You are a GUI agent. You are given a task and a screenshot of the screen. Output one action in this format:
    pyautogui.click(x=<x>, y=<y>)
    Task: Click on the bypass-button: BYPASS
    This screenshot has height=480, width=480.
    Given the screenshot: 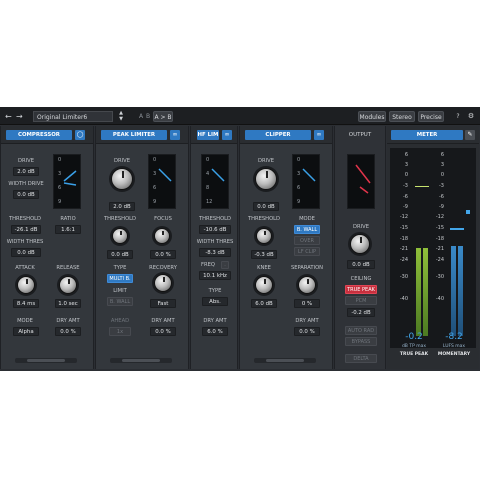 What is the action you would take?
    pyautogui.click(x=361, y=341)
    